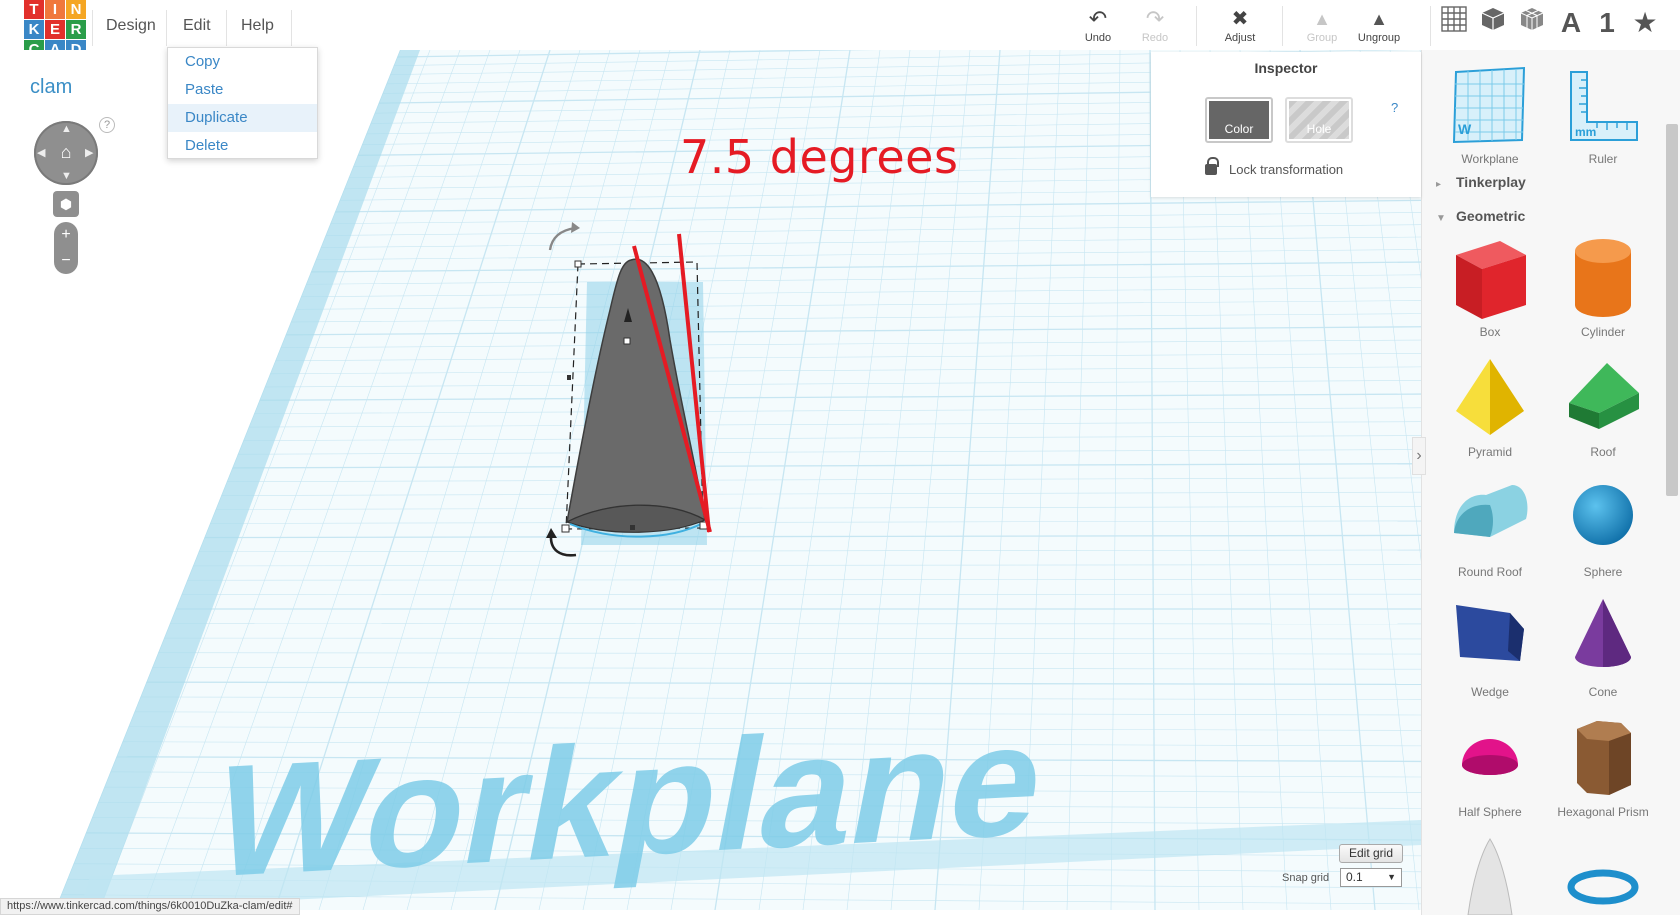  I want to click on edit-menu-dropdown: Copy Paste Duplicate Delete, so click(242, 103).